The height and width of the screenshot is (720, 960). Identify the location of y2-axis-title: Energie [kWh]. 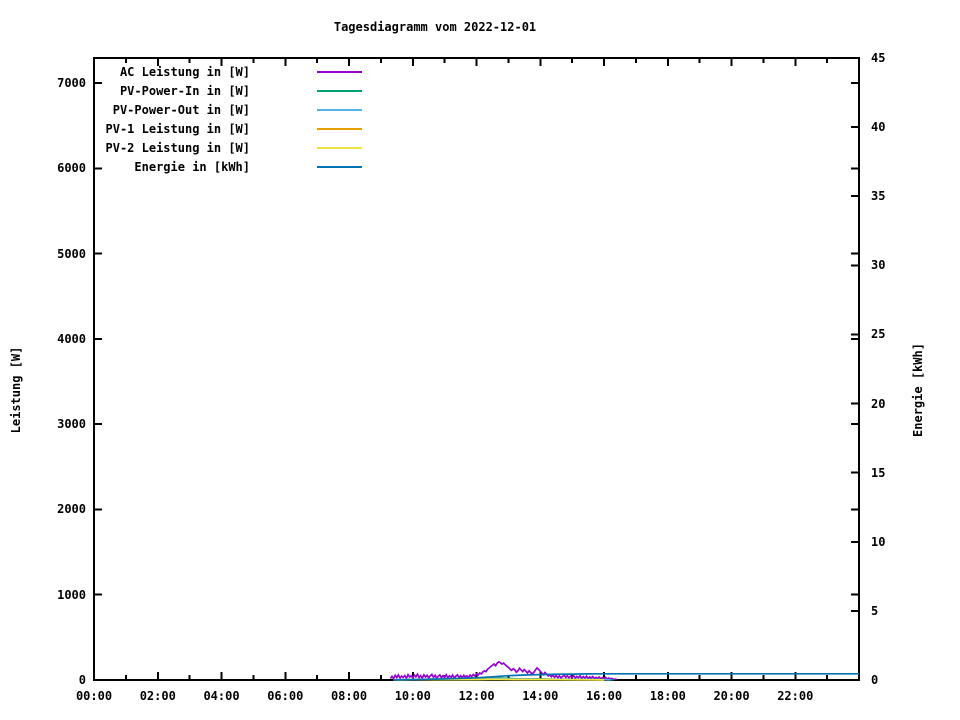
(918, 390).